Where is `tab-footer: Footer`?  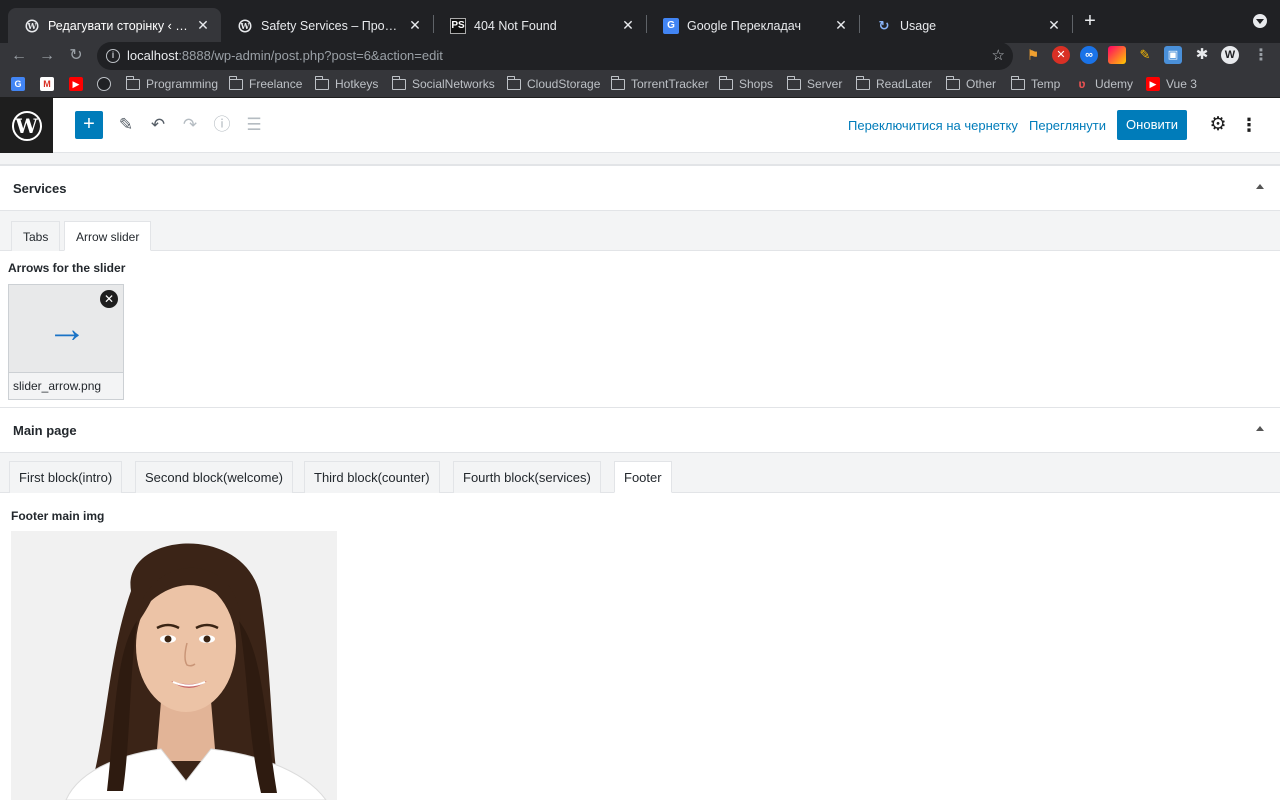
tab-footer: Footer is located at coordinates (643, 477).